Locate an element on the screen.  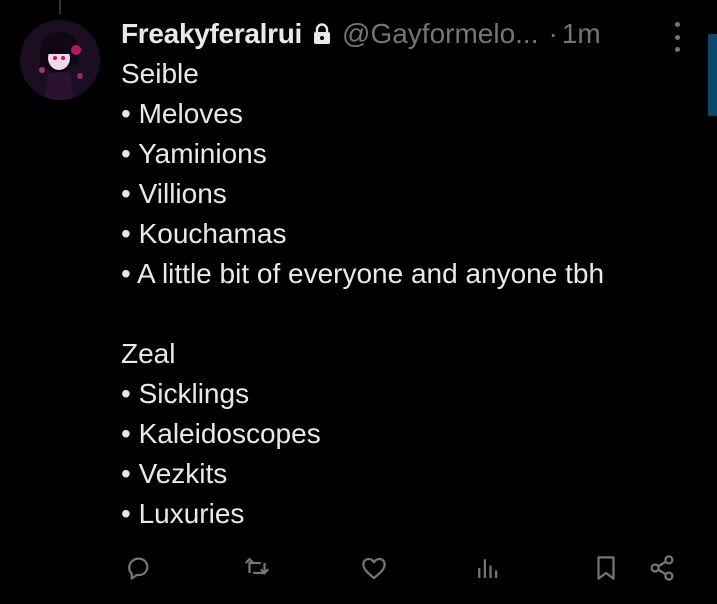
tweet-line: • Kouchamas is located at coordinates (204, 233).